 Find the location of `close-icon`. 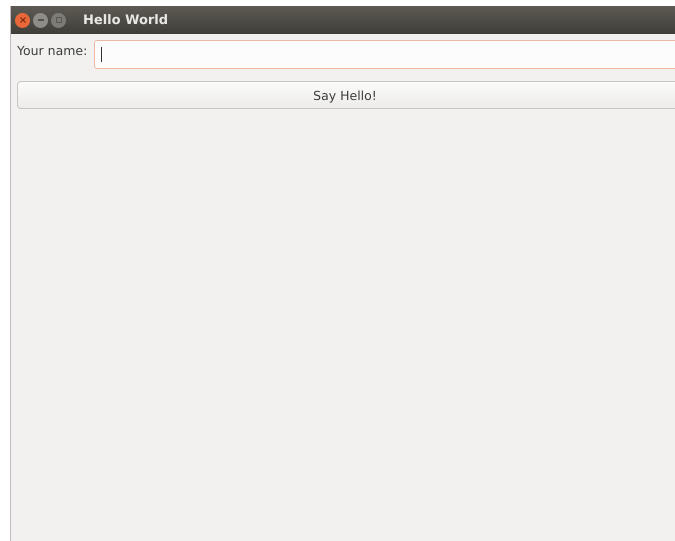

close-icon is located at coordinates (22, 20).